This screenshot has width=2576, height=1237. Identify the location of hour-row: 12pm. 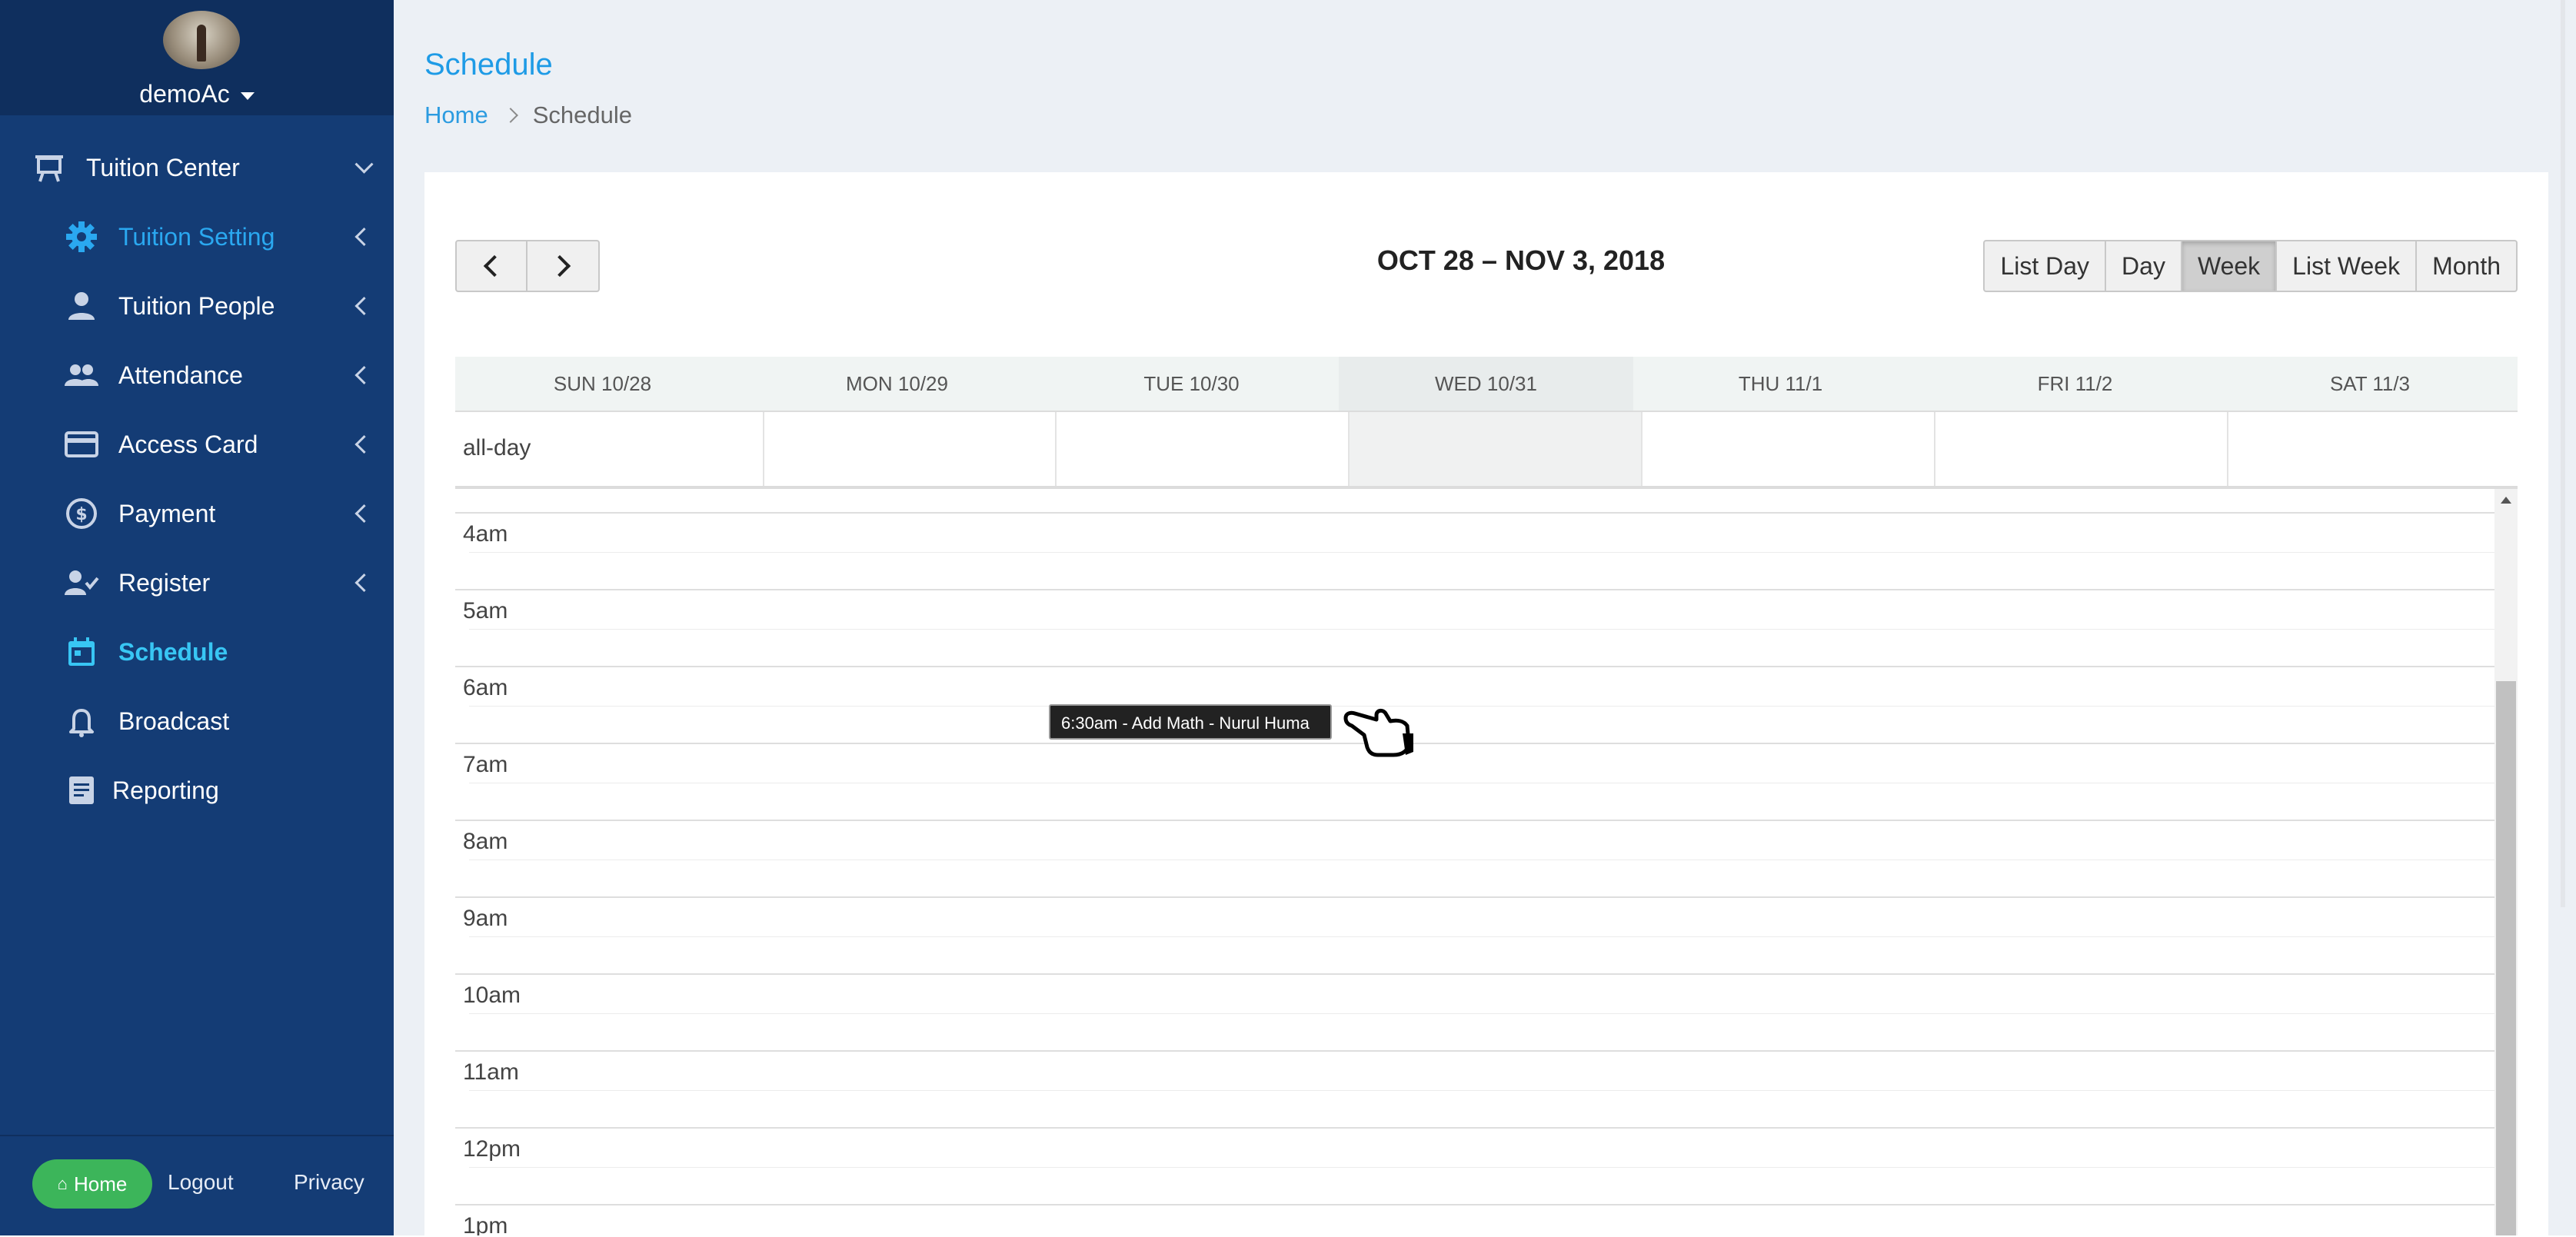
(1474, 1166).